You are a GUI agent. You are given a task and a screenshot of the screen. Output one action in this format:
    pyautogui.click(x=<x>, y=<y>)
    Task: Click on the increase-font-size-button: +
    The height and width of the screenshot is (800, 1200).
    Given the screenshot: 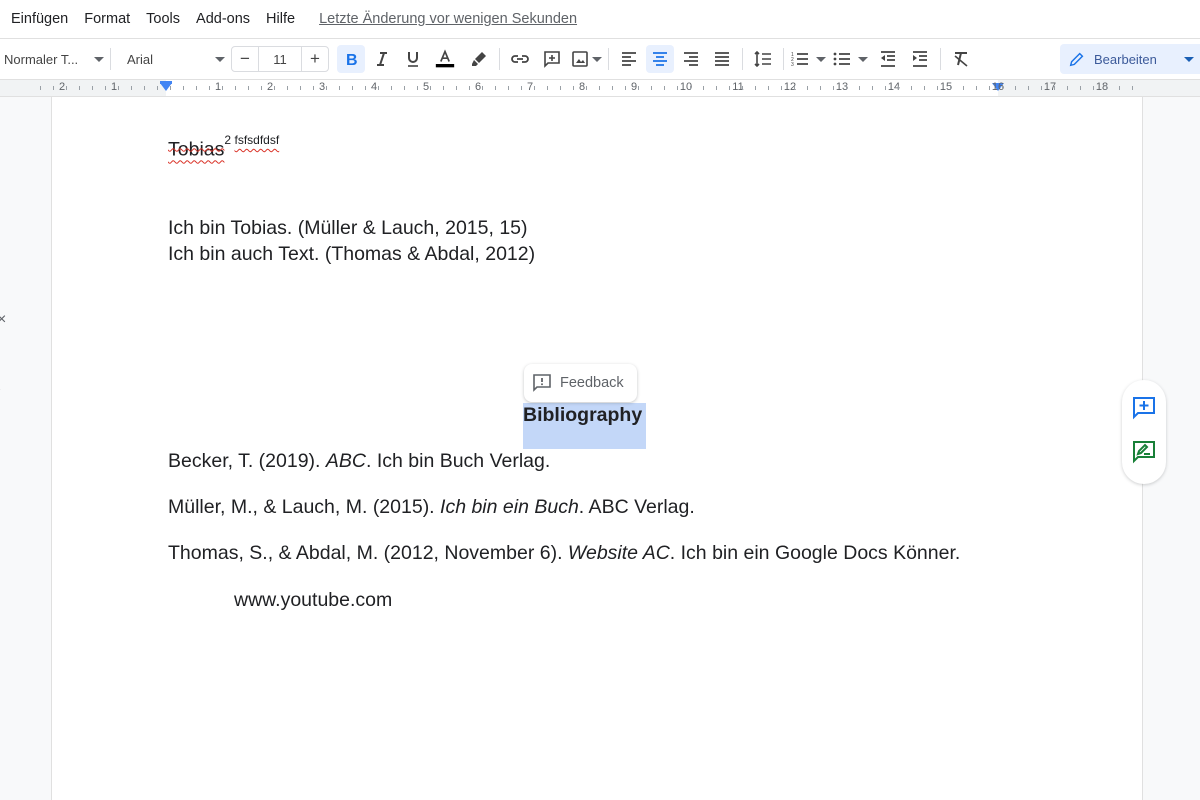 What is the action you would take?
    pyautogui.click(x=315, y=59)
    